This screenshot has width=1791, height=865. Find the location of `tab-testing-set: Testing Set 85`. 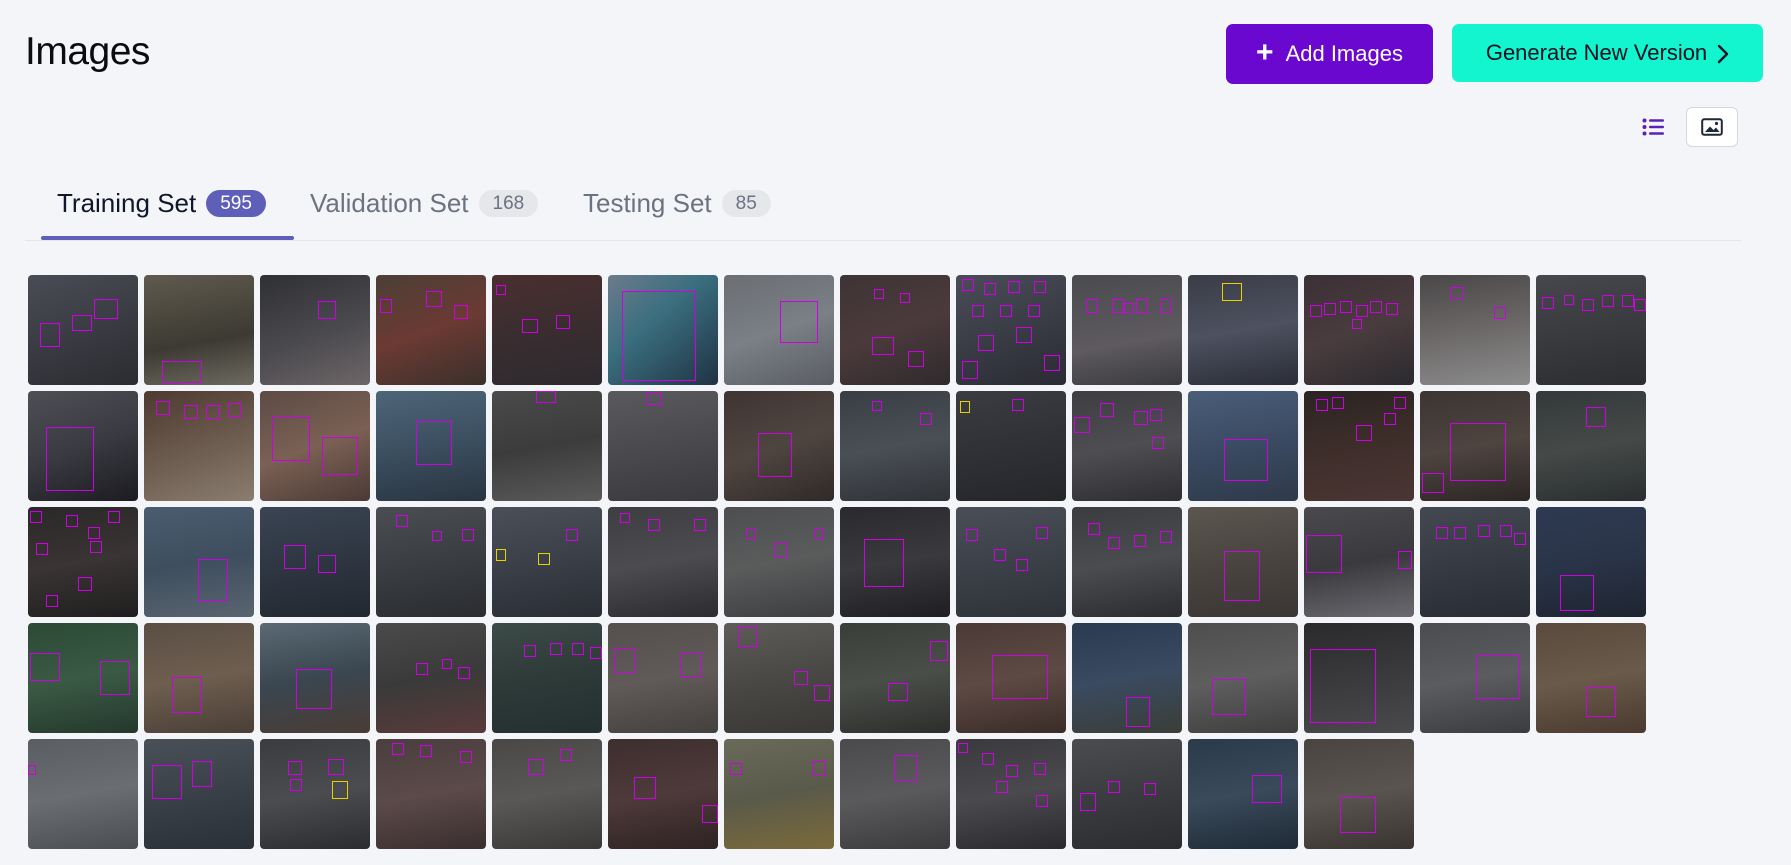

tab-testing-set: Testing Set 85 is located at coordinates (677, 209).